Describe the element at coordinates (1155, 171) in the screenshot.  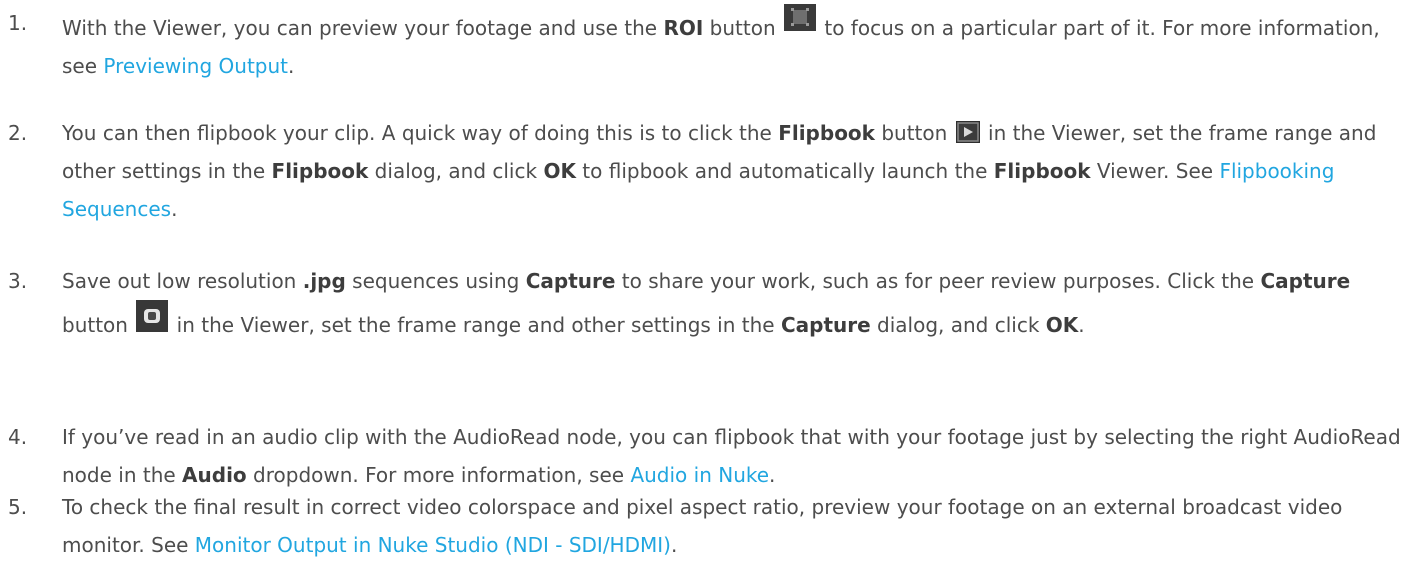
I see `text-run: Viewer. See` at that location.